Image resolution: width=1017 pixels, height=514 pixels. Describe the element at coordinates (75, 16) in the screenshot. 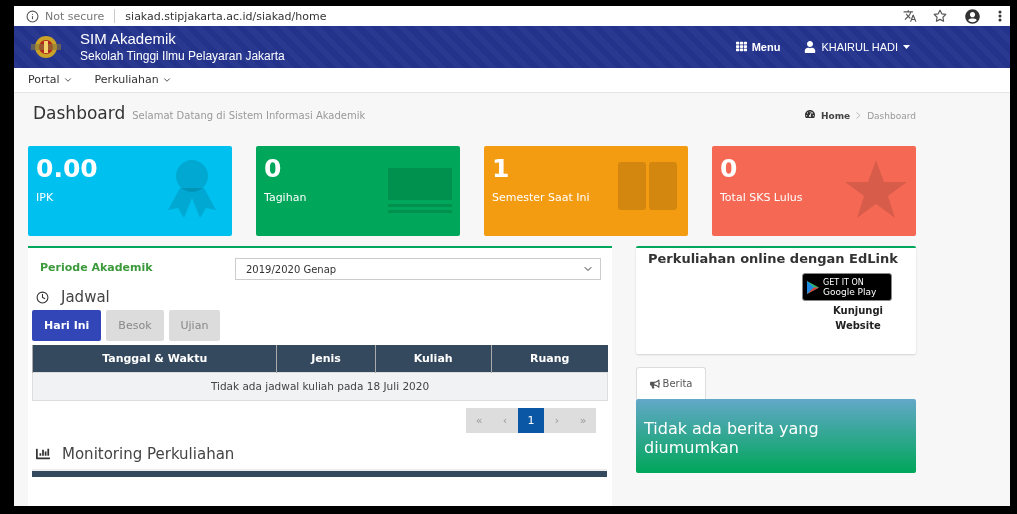

I see `security-label: Not secure` at that location.